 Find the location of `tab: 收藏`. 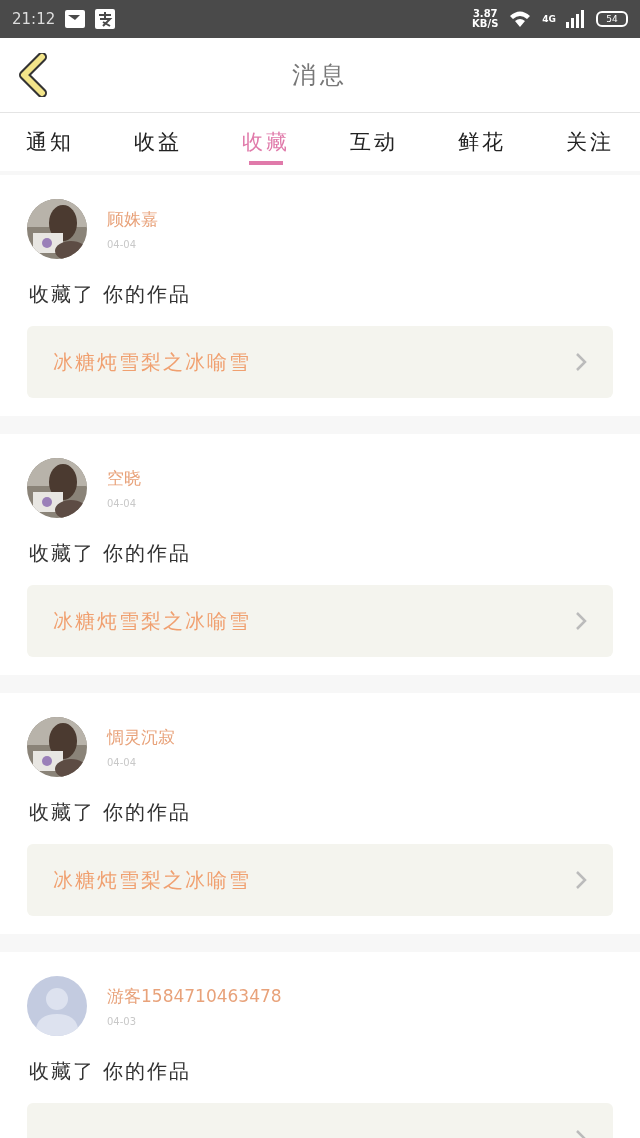

tab: 收藏 is located at coordinates (266, 142).